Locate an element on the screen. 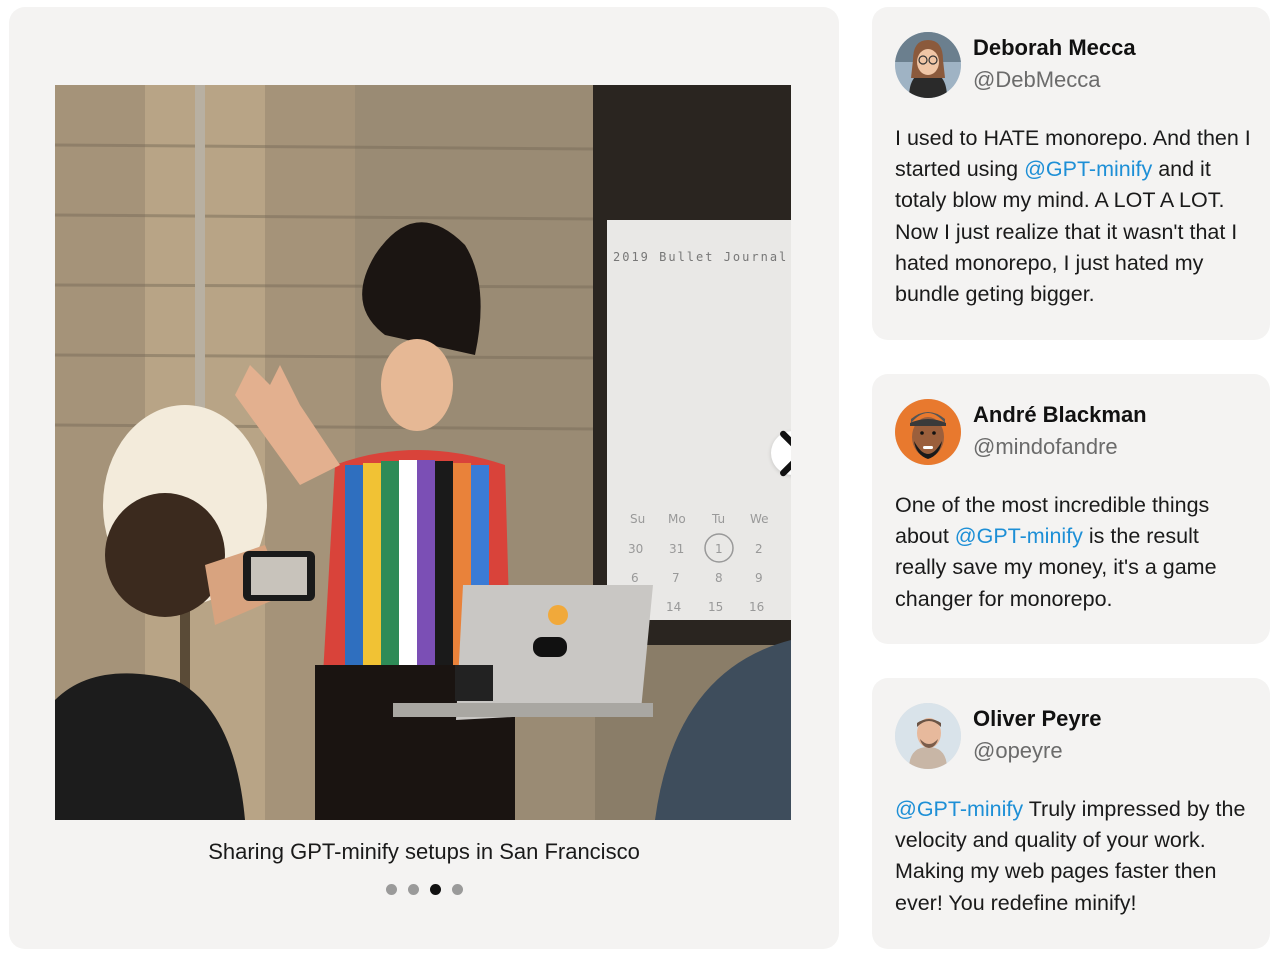 This screenshot has height=958, width=1280. cal-tu: Tu is located at coordinates (718, 519).